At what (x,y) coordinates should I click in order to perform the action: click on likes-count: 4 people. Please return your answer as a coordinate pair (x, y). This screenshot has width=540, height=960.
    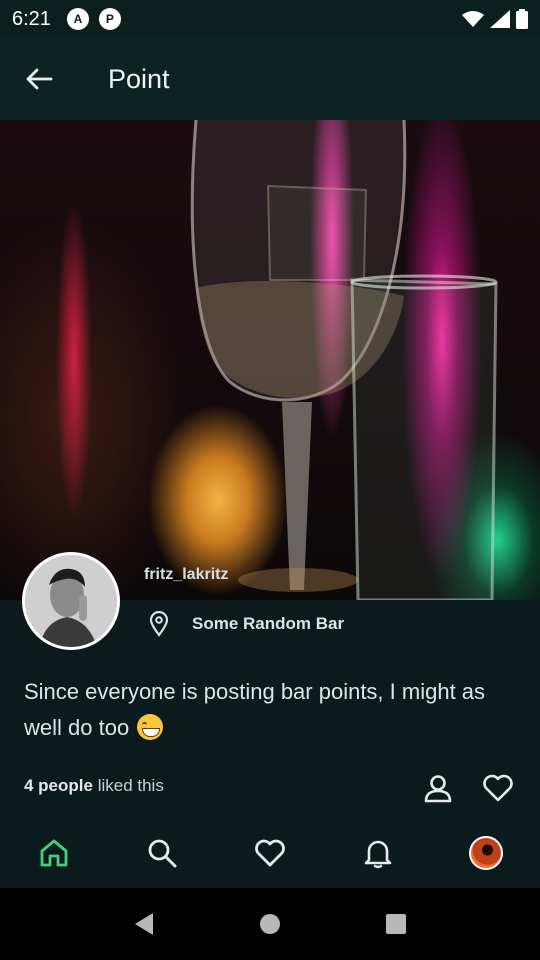
    Looking at the image, I should click on (58, 785).